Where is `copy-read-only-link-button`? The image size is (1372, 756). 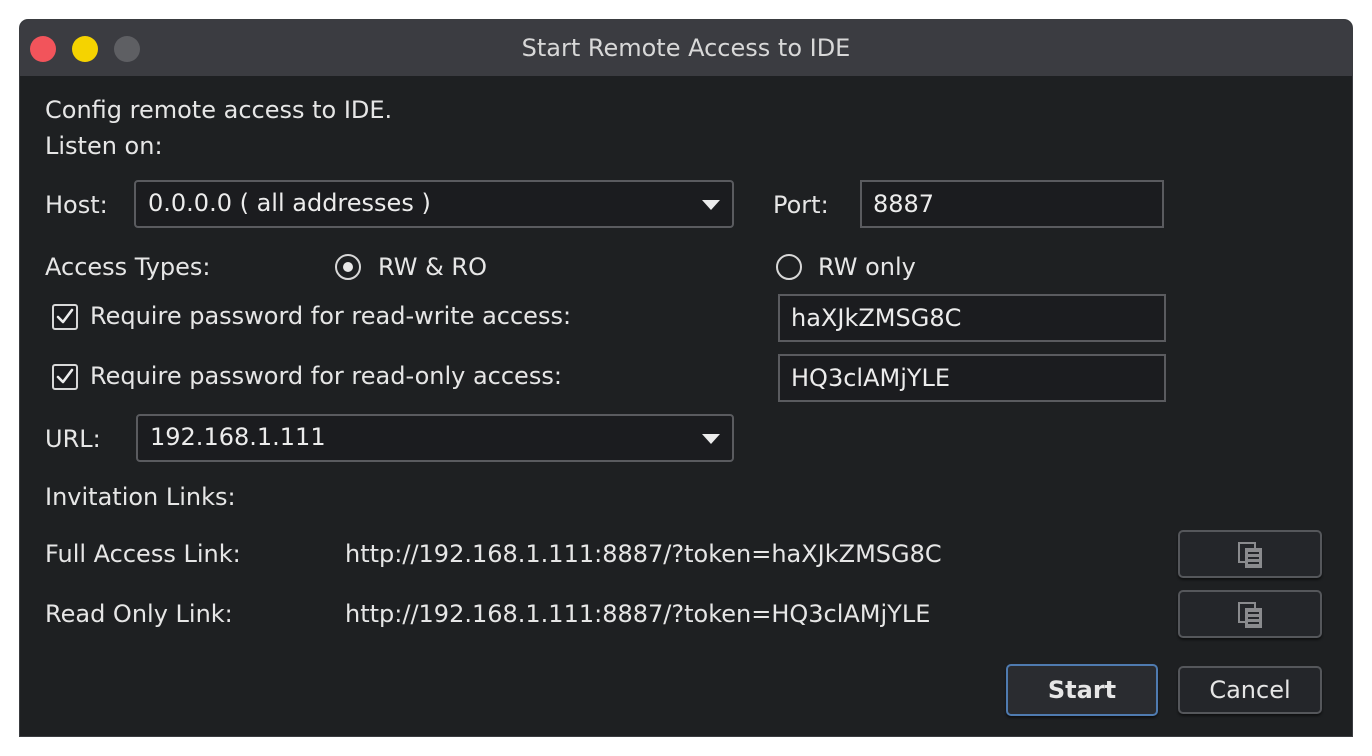 copy-read-only-link-button is located at coordinates (1250, 614).